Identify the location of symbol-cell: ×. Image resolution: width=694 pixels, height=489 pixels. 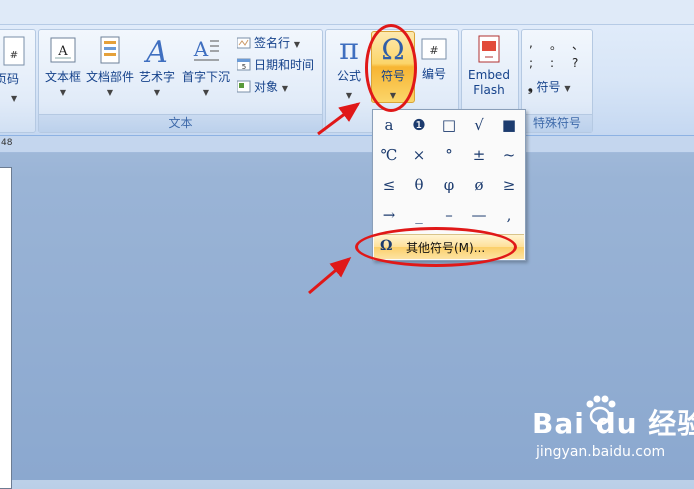
(419, 155).